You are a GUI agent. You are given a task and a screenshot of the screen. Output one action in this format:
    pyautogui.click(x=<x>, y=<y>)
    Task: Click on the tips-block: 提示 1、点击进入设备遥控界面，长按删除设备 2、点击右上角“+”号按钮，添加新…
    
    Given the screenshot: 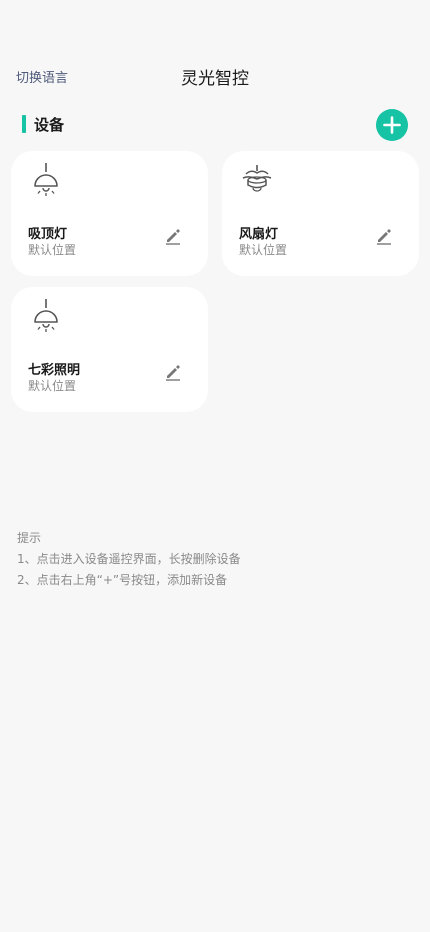 What is the action you would take?
    pyautogui.click(x=129, y=559)
    